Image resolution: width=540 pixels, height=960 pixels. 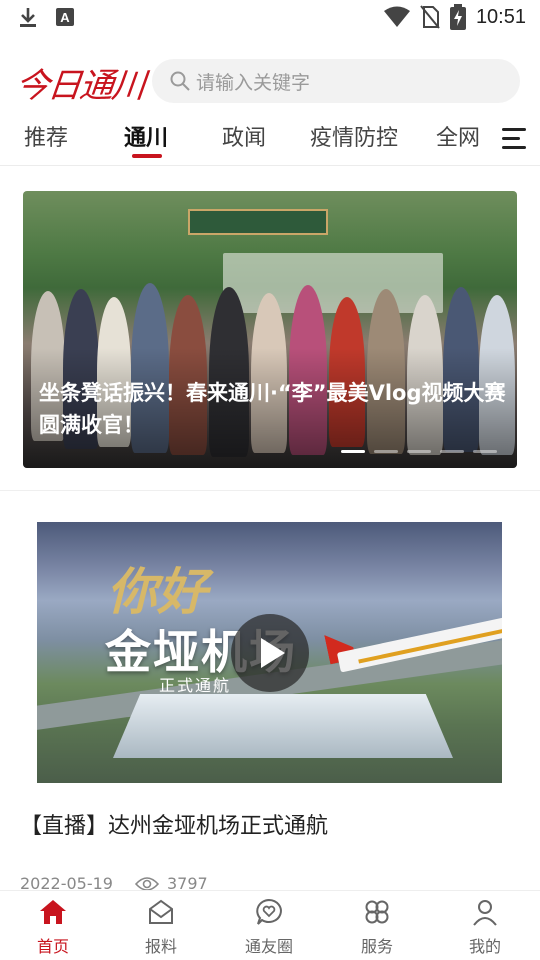 What do you see at coordinates (161, 927) in the screenshot?
I see `nav-report: 报料` at bounding box center [161, 927].